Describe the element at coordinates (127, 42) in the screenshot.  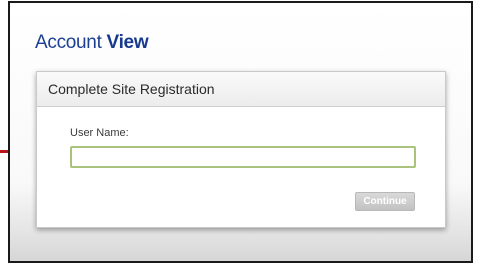
I see `app-title-strong: View` at that location.